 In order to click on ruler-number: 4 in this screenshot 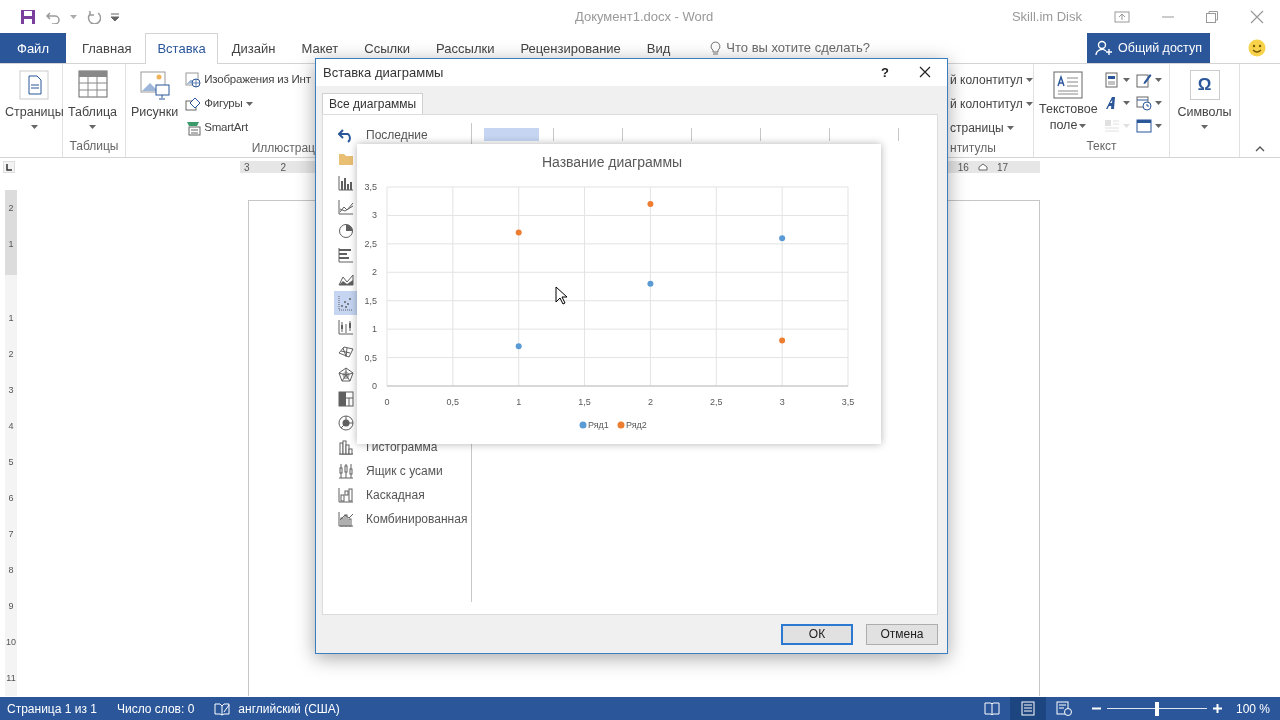, I will do `click(11, 426)`.